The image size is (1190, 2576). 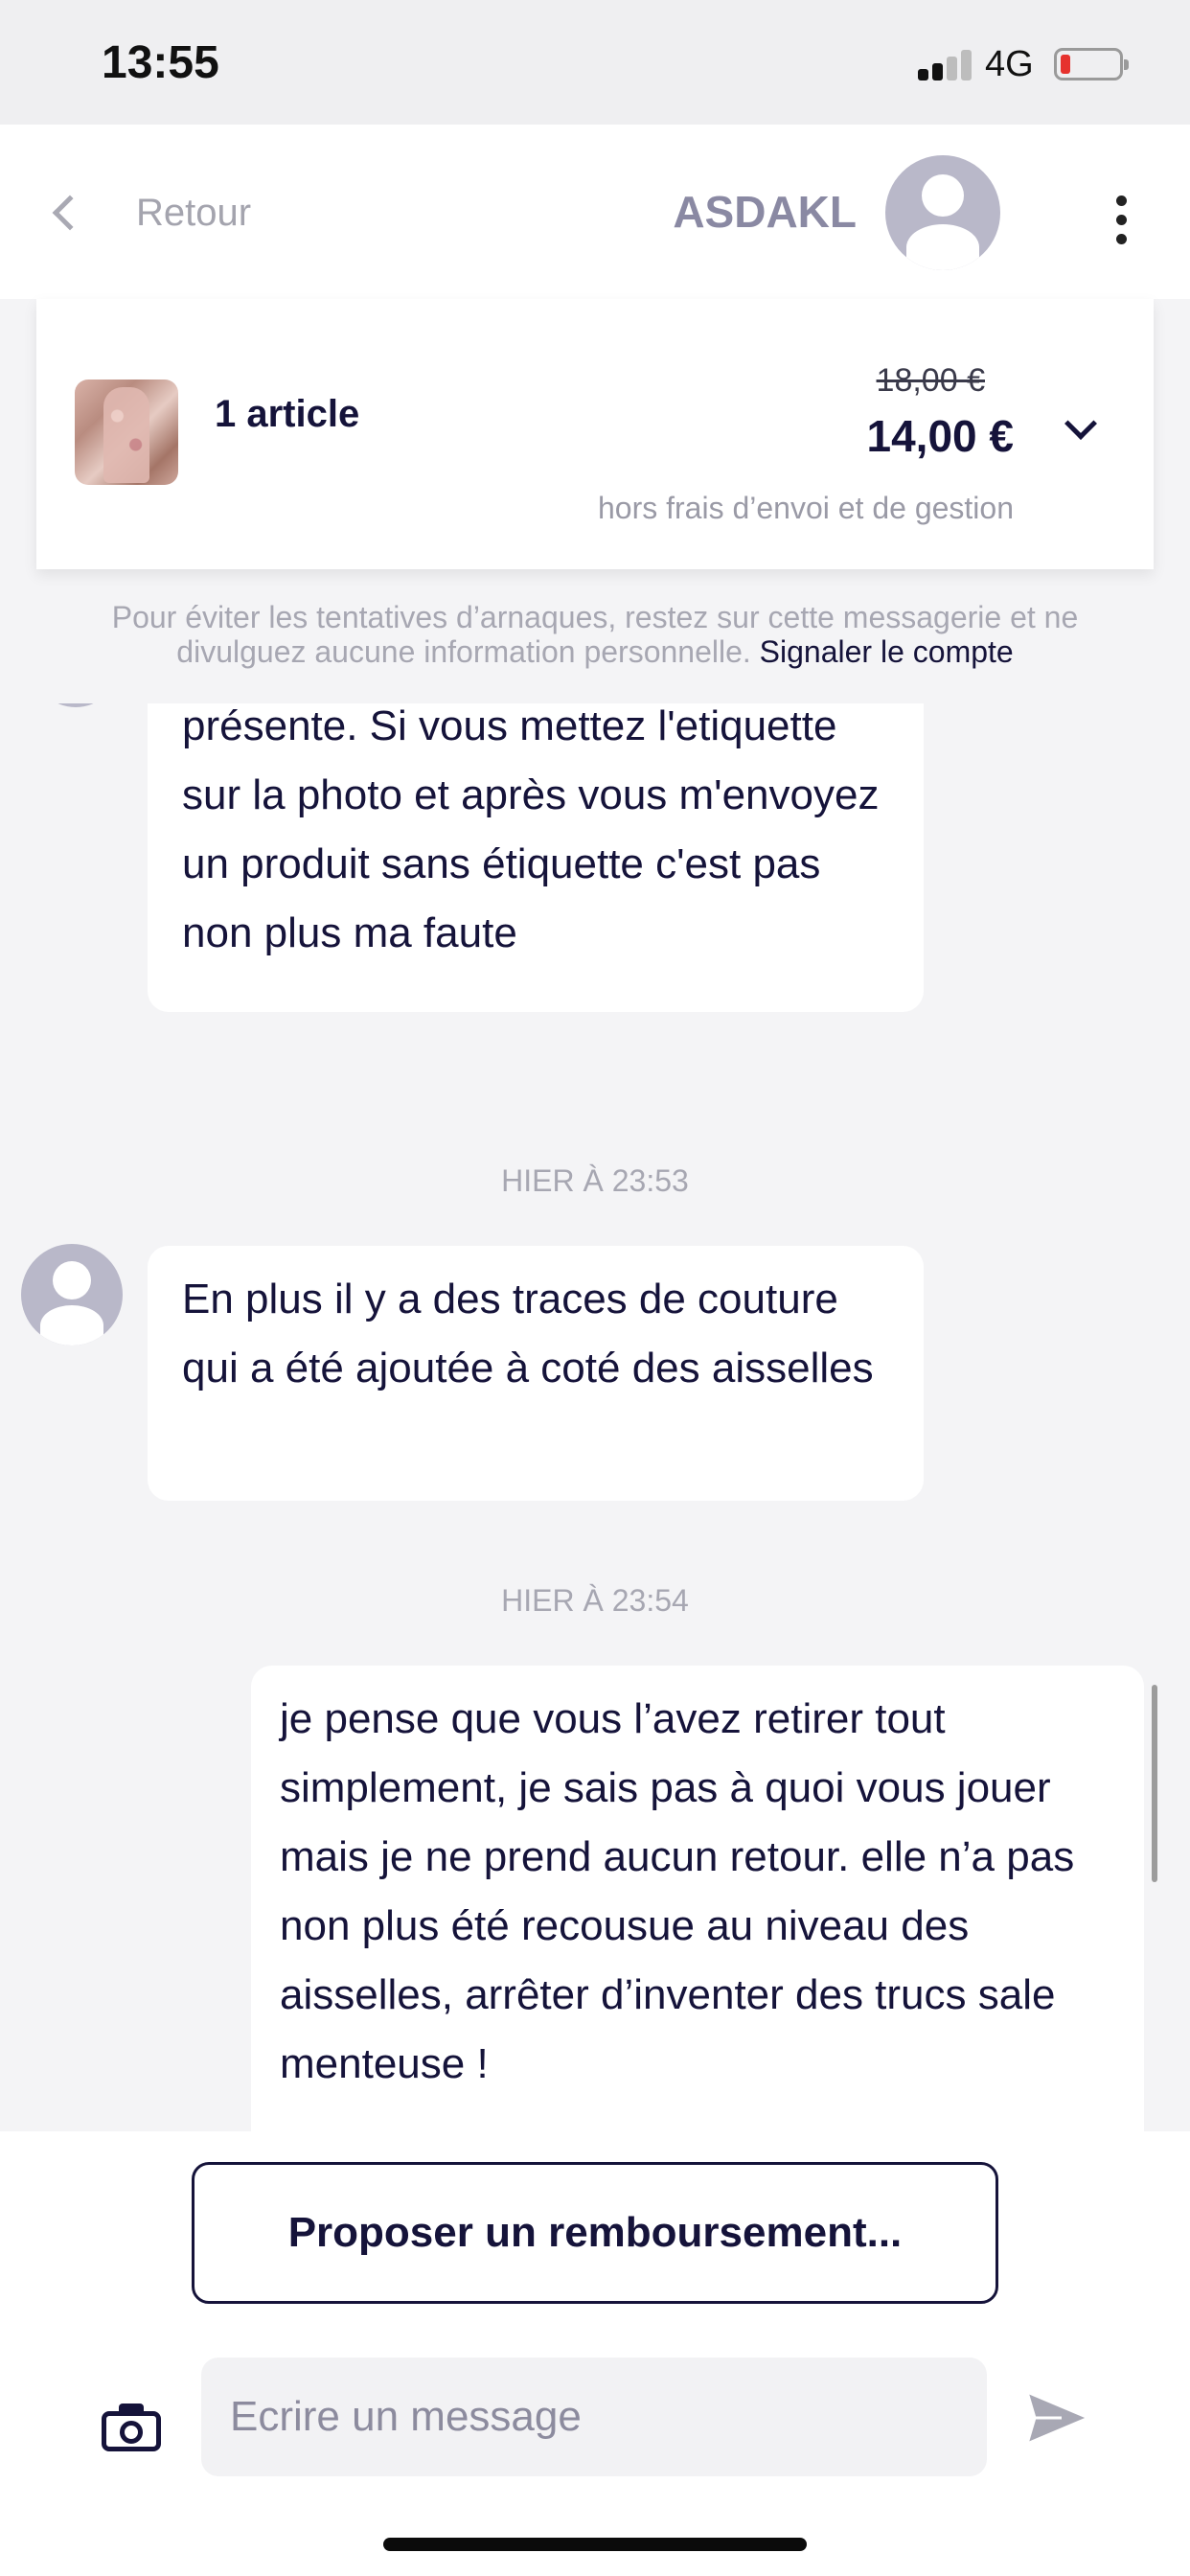 What do you see at coordinates (1092, 64) in the screenshot?
I see `battery-icon` at bounding box center [1092, 64].